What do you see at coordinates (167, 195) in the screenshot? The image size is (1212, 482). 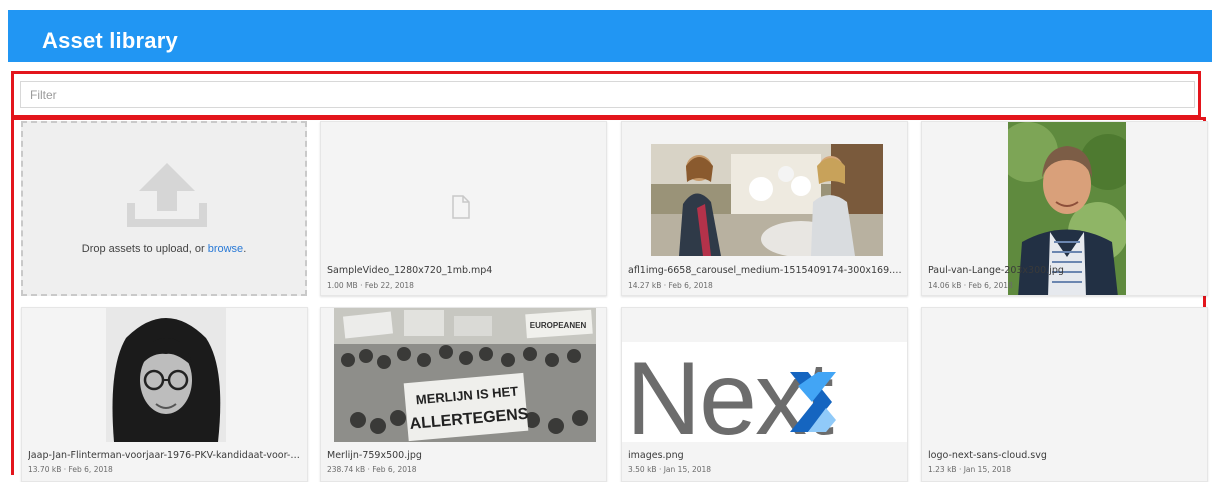 I see `upload-icon` at bounding box center [167, 195].